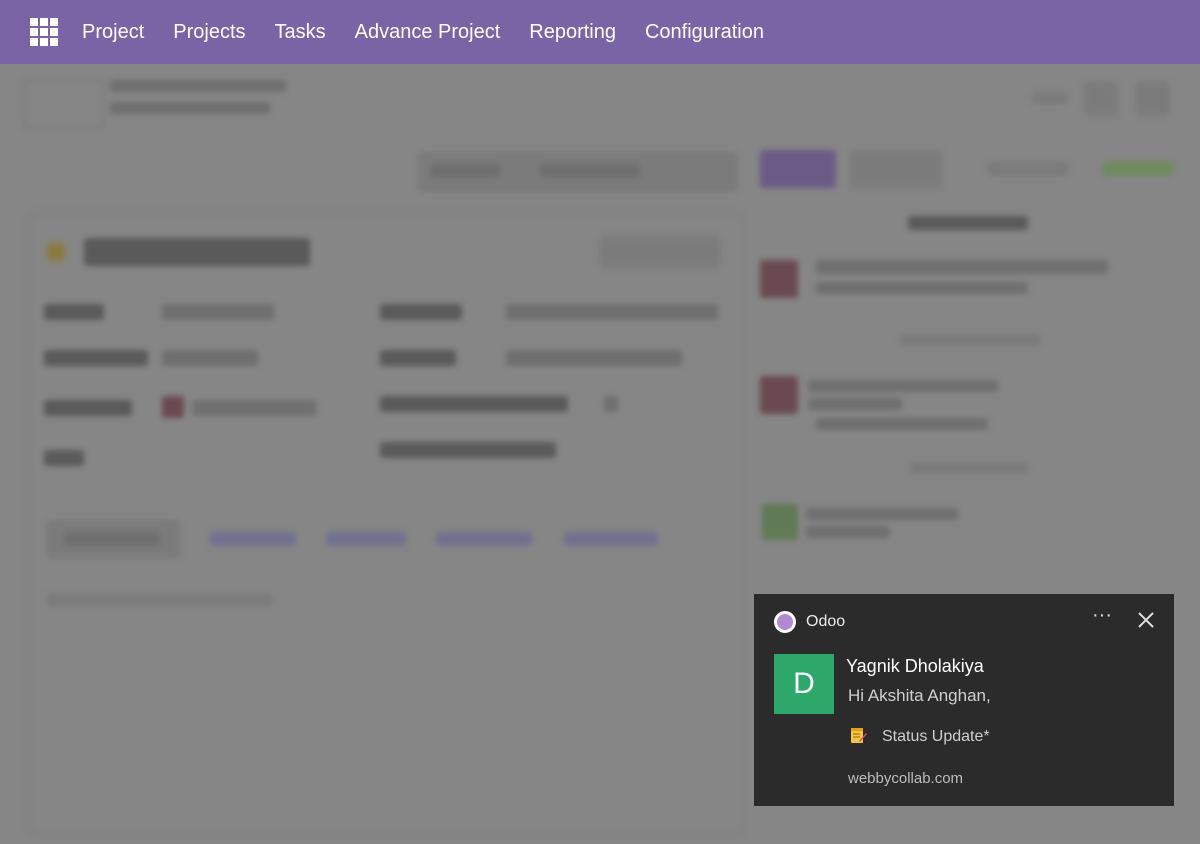 Image resolution: width=1200 pixels, height=844 pixels. What do you see at coordinates (209, 32) in the screenshot?
I see `menu-item-projects: Projects` at bounding box center [209, 32].